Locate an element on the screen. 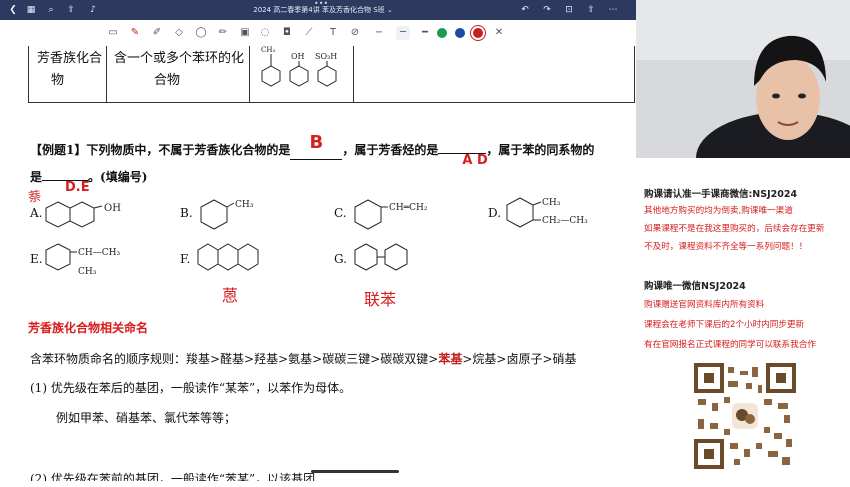 Image resolution: width=850 pixels, height=487 pixels. option-d-label: D. is located at coordinates (495, 213).